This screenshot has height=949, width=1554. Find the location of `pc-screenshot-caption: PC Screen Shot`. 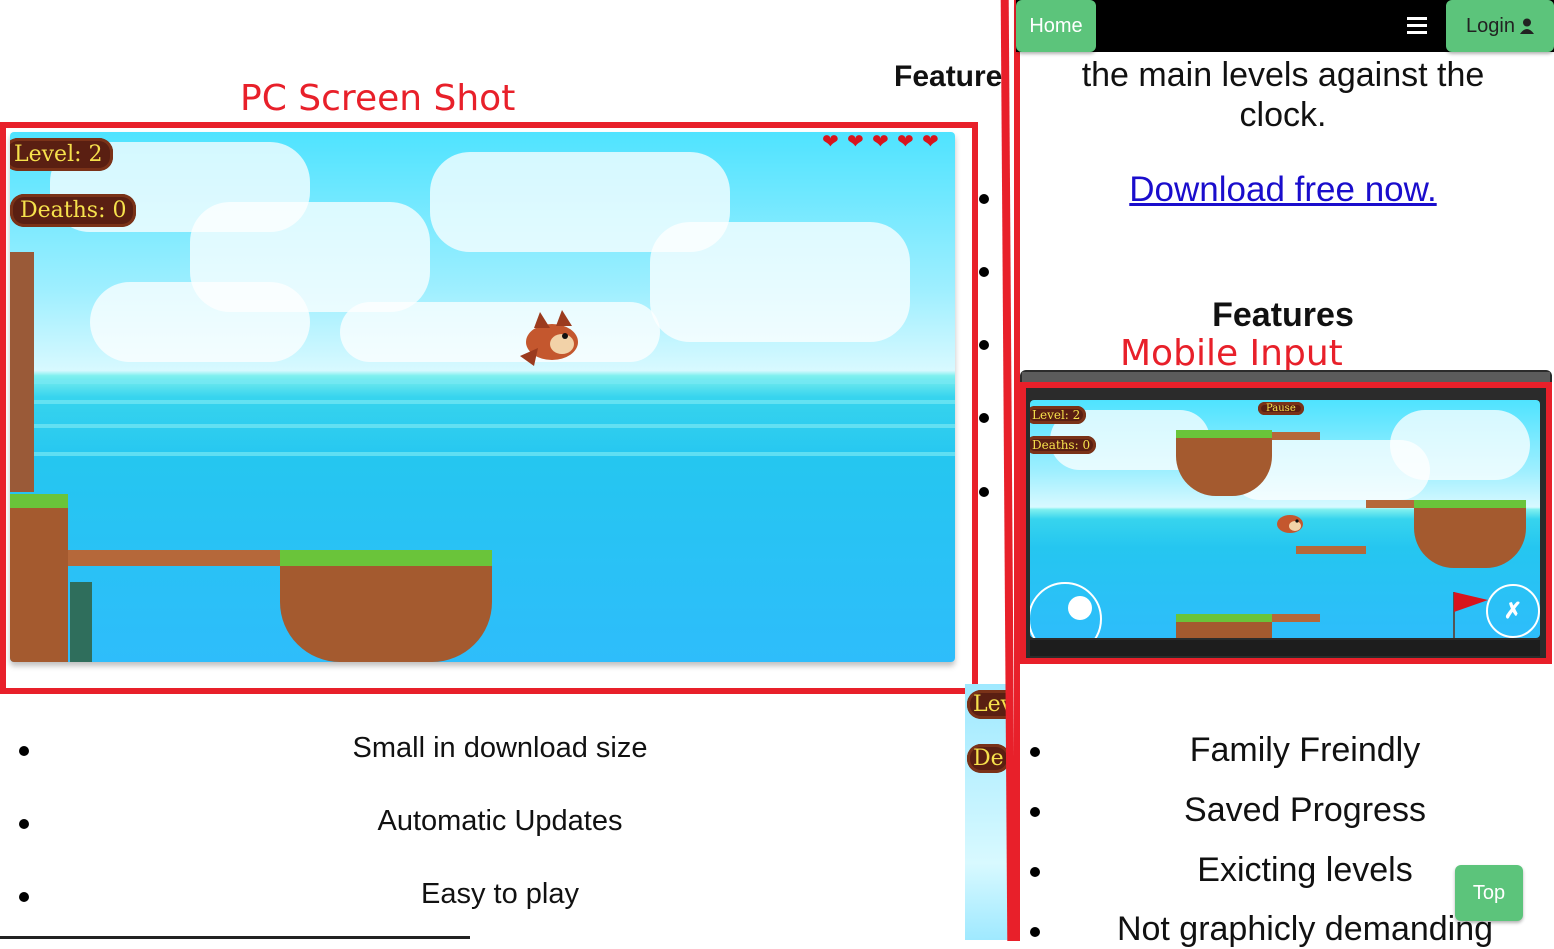

pc-screenshot-caption: PC Screen Shot is located at coordinates (378, 98).